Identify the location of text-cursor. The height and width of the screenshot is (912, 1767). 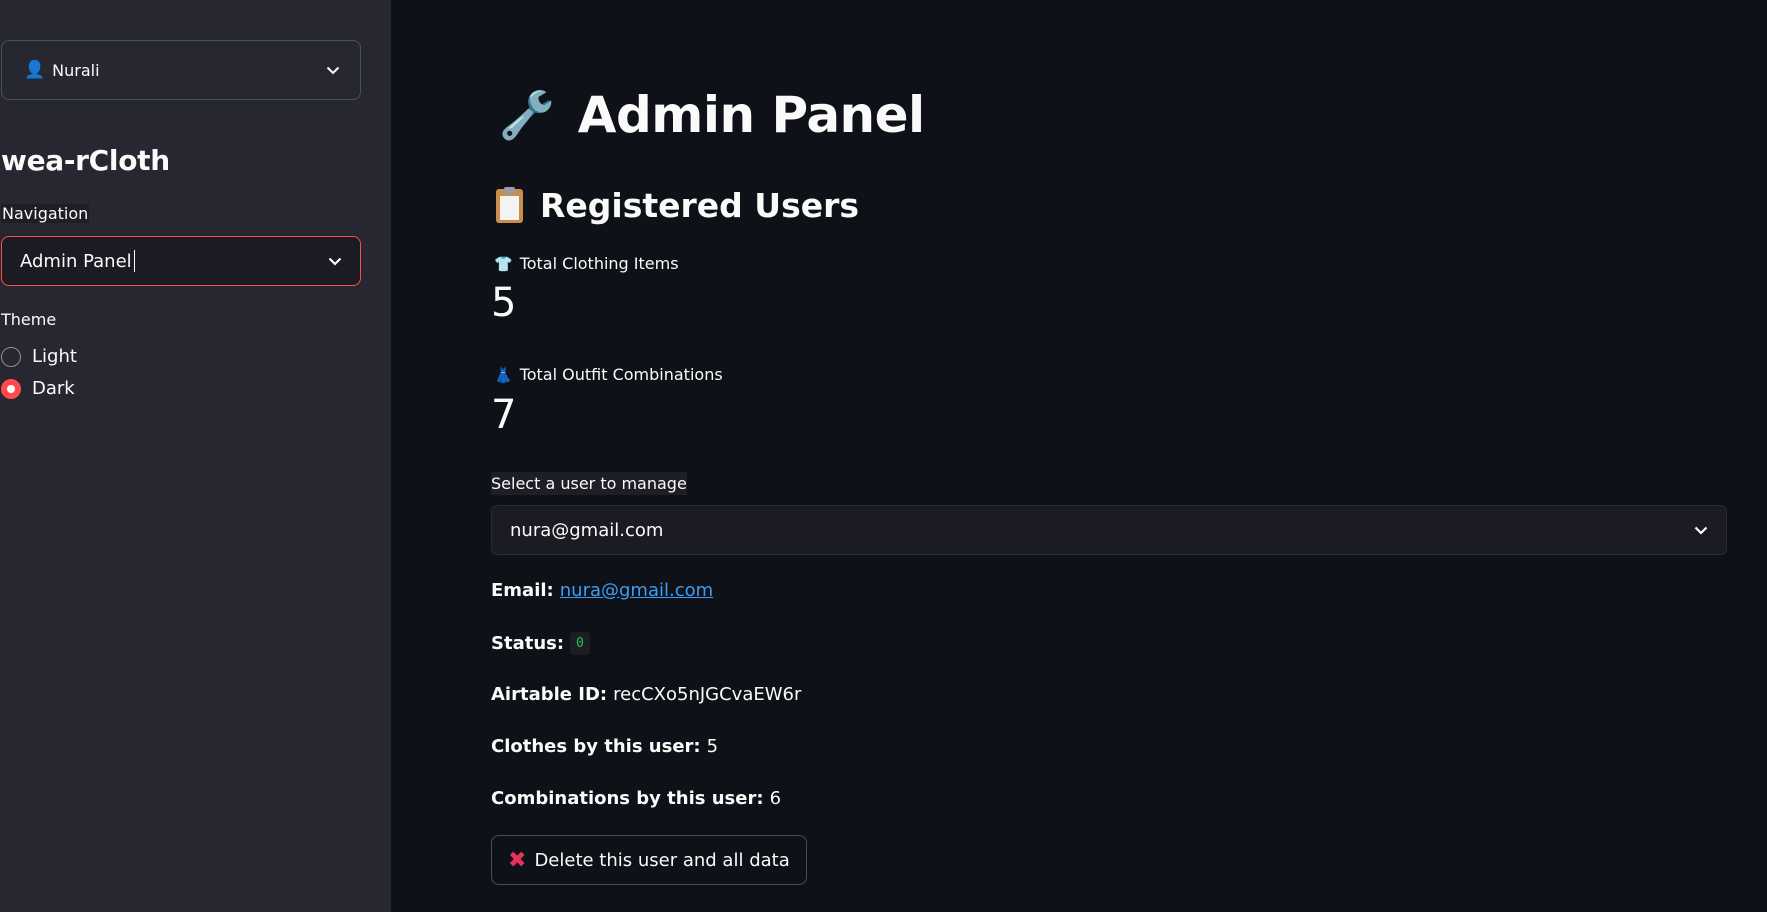
(134, 261).